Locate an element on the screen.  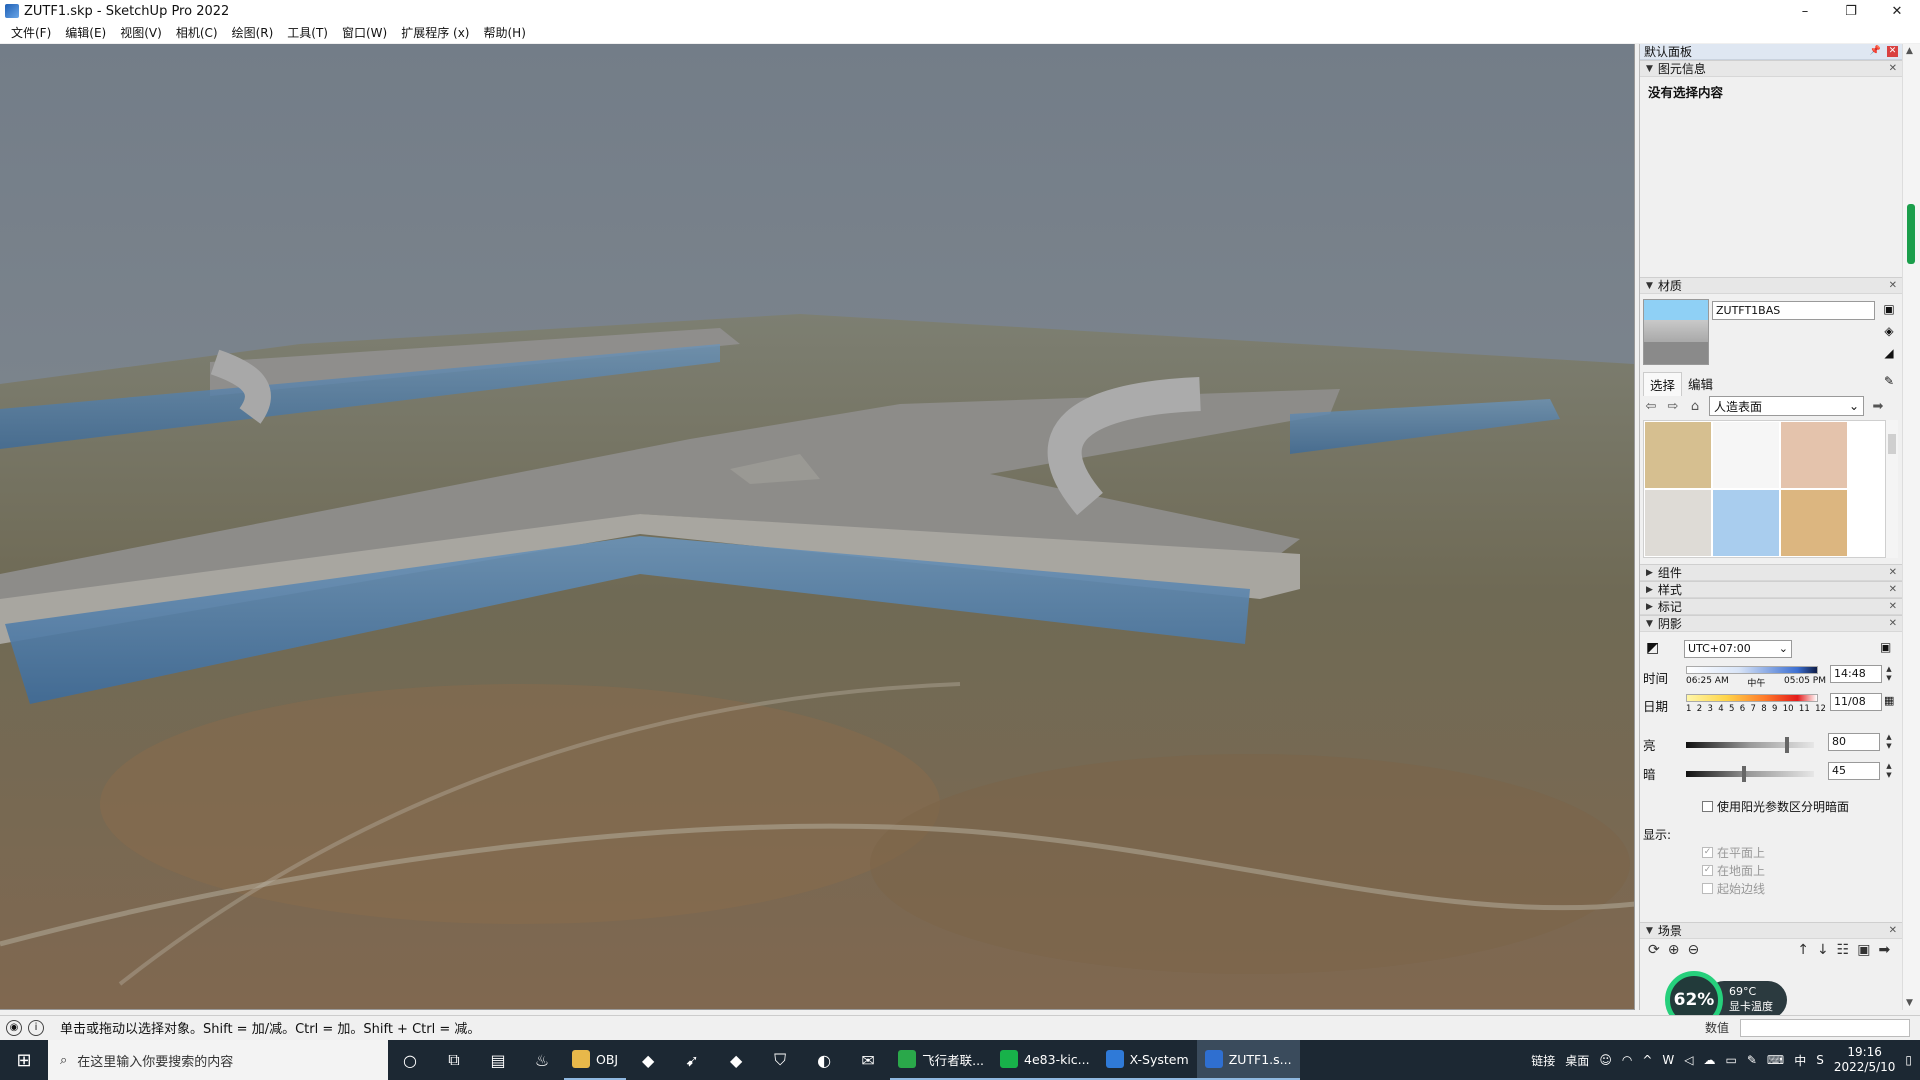
geo-location-icon: ◉ is located at coordinates (14, 1027).